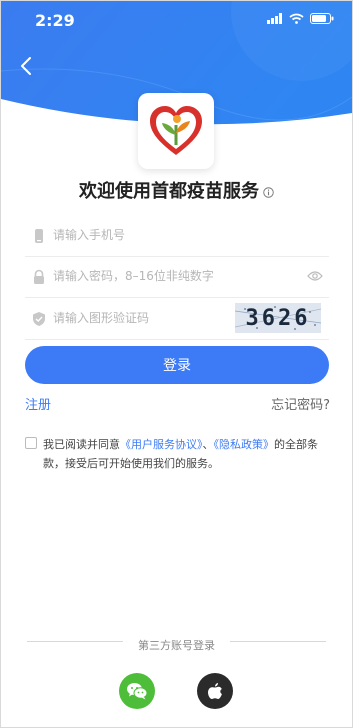 The width and height of the screenshot is (353, 728). I want to click on apple-login-button, so click(215, 691).